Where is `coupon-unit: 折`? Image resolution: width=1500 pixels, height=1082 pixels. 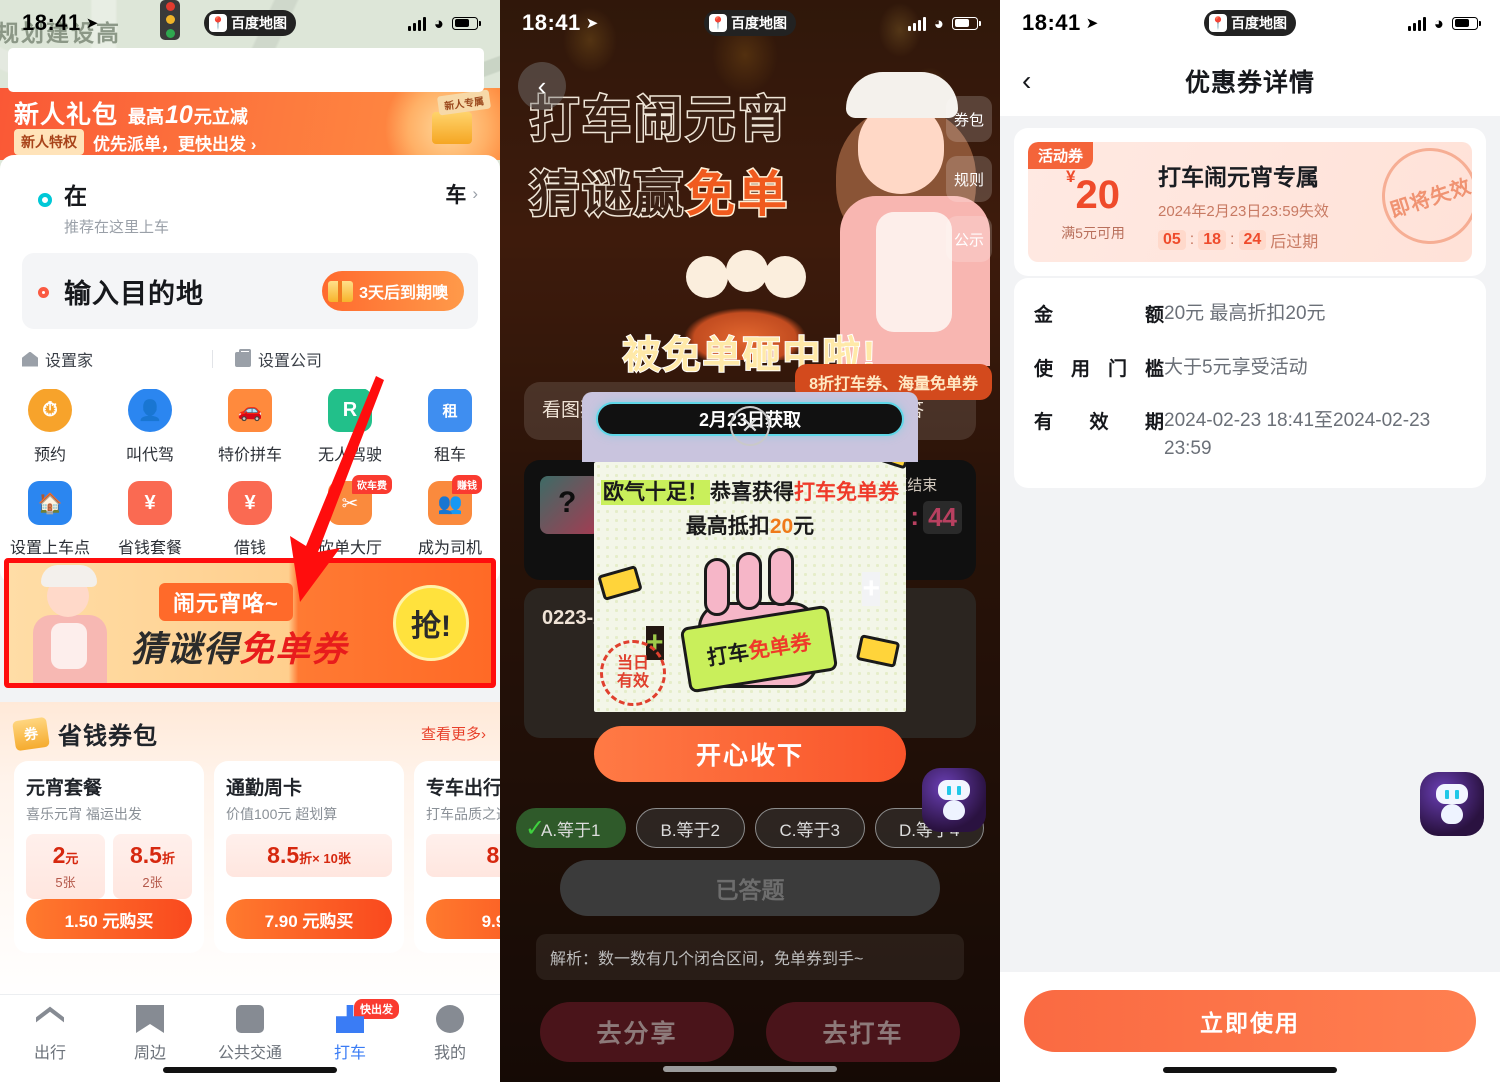 coupon-unit: 折 is located at coordinates (168, 858).